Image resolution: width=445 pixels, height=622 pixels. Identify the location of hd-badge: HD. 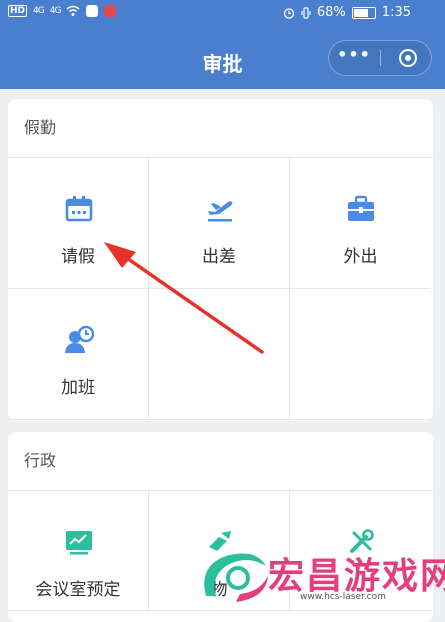
(18, 11).